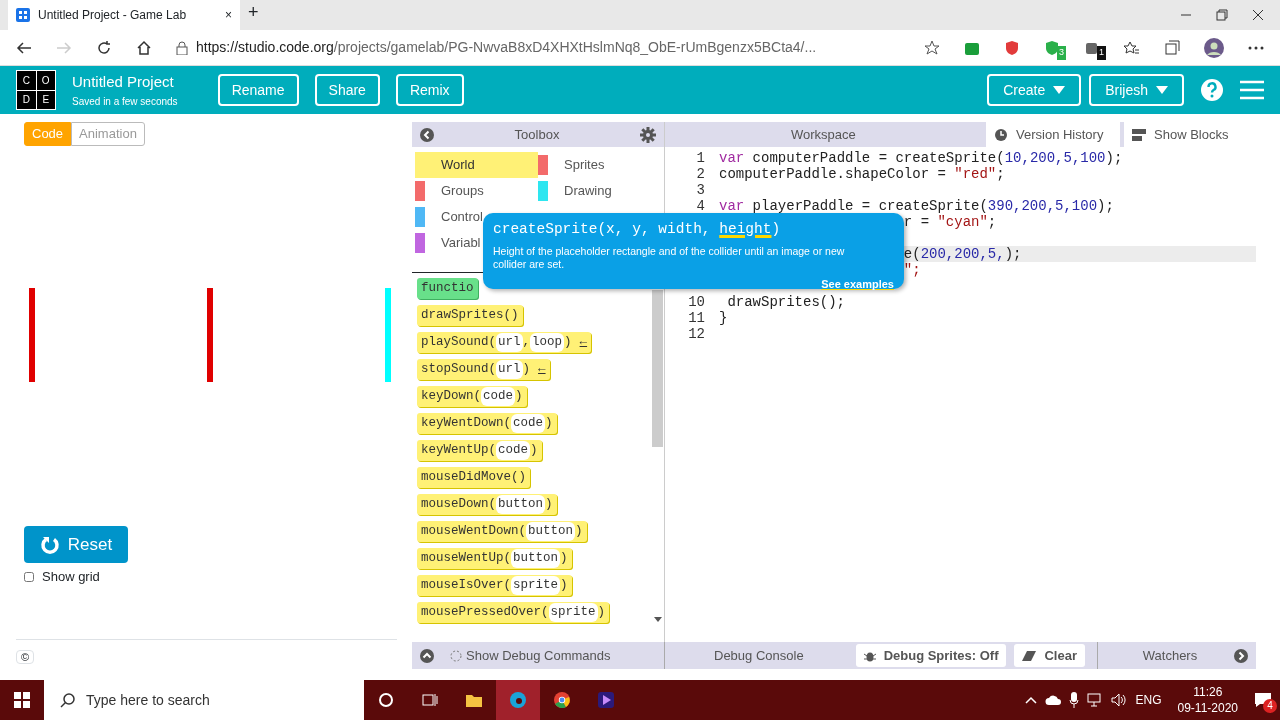 The width and height of the screenshot is (1280, 720). What do you see at coordinates (1074, 700) in the screenshot?
I see `microphone-icon` at bounding box center [1074, 700].